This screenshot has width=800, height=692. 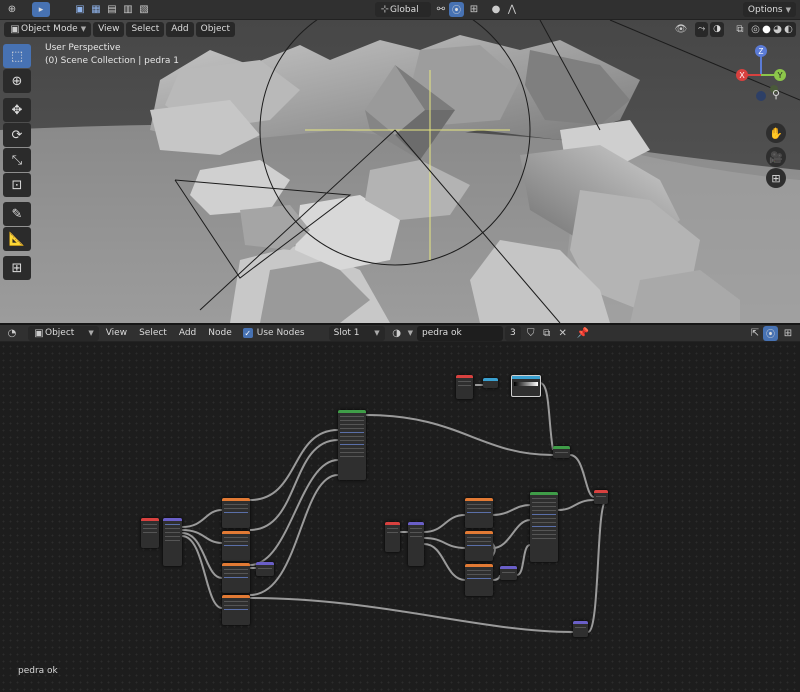 What do you see at coordinates (116, 333) in the screenshot?
I see `node-menu-view: View` at bounding box center [116, 333].